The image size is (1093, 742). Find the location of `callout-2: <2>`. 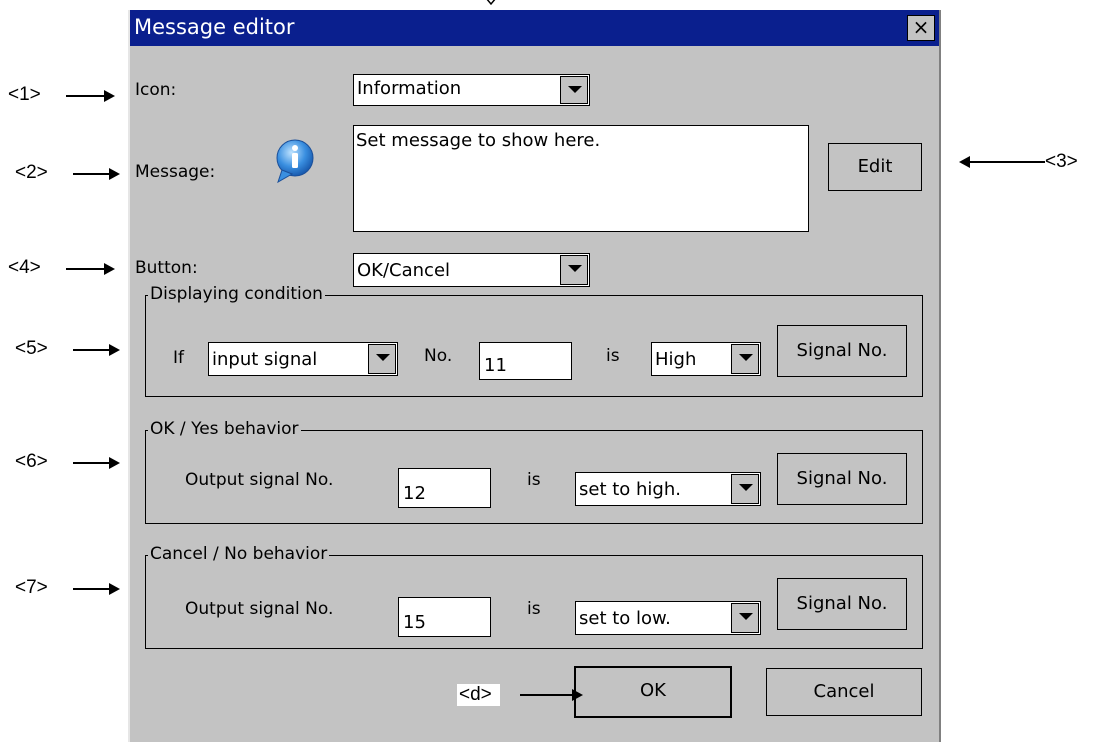

callout-2: <2> is located at coordinates (31, 172).